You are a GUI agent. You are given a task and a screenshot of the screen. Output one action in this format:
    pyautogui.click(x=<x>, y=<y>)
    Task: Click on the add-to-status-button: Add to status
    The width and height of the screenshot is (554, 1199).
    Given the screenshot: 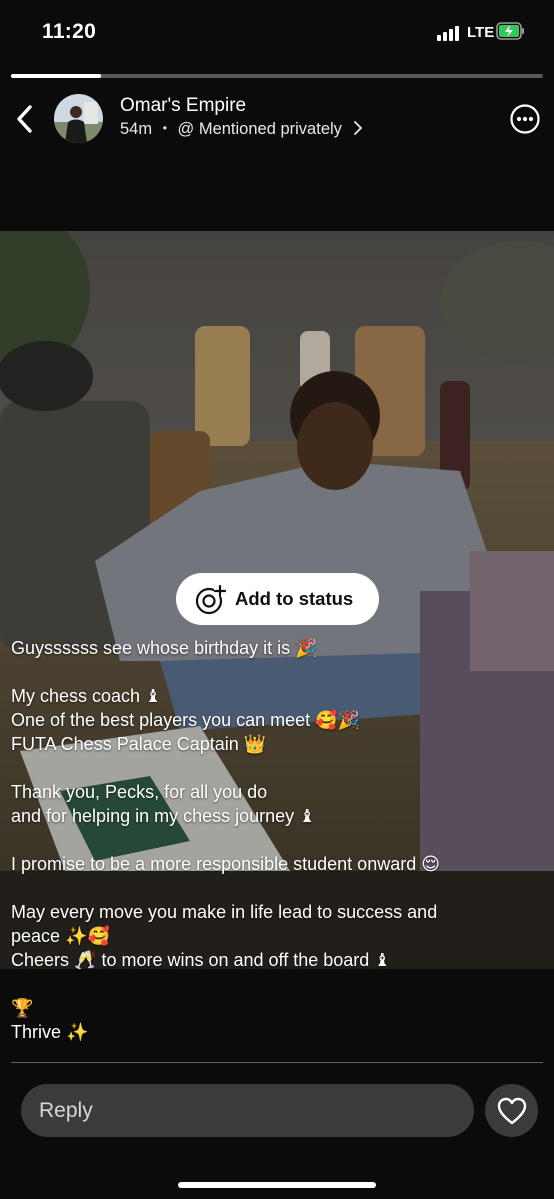 What is the action you would take?
    pyautogui.click(x=277, y=599)
    